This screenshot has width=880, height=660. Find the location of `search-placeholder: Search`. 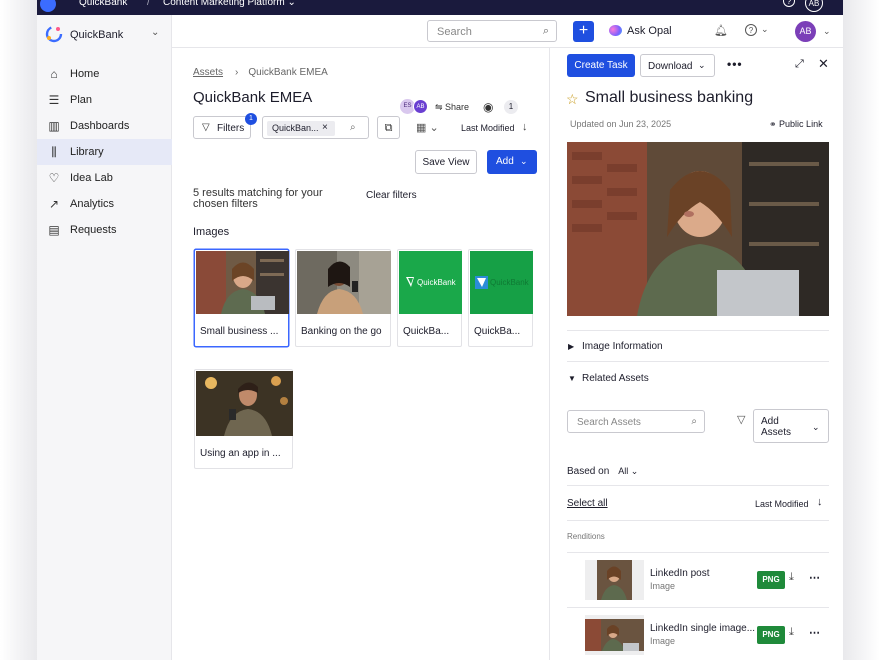

search-placeholder: Search is located at coordinates (454, 32).